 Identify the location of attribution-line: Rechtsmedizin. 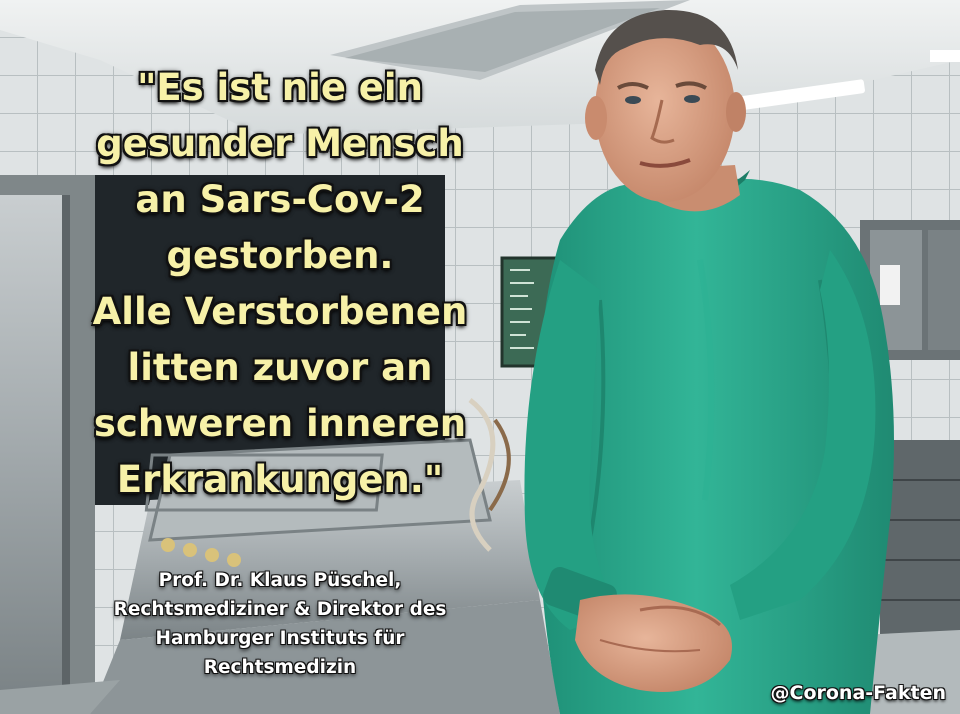
(280, 667).